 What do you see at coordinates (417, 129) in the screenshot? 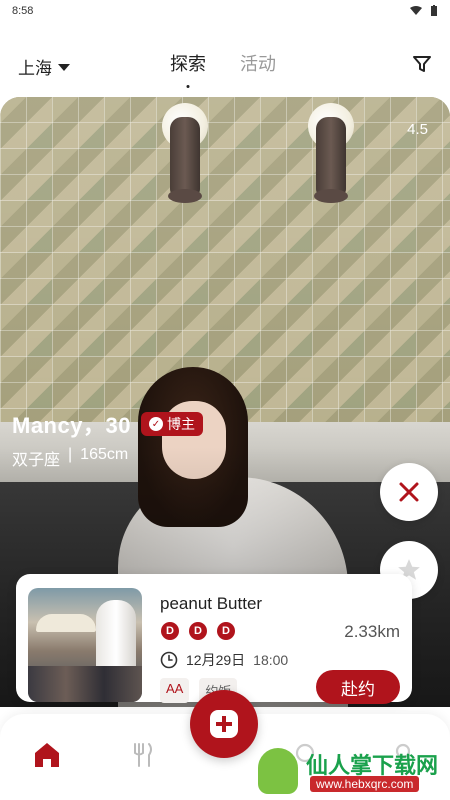
I see `rating-score: 4.5` at bounding box center [417, 129].